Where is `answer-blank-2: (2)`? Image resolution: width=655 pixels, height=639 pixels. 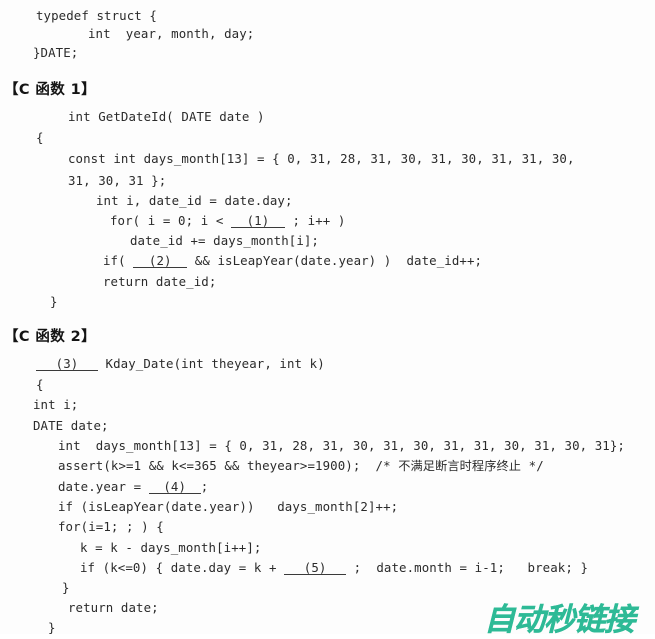
answer-blank-2: (2) is located at coordinates (160, 261).